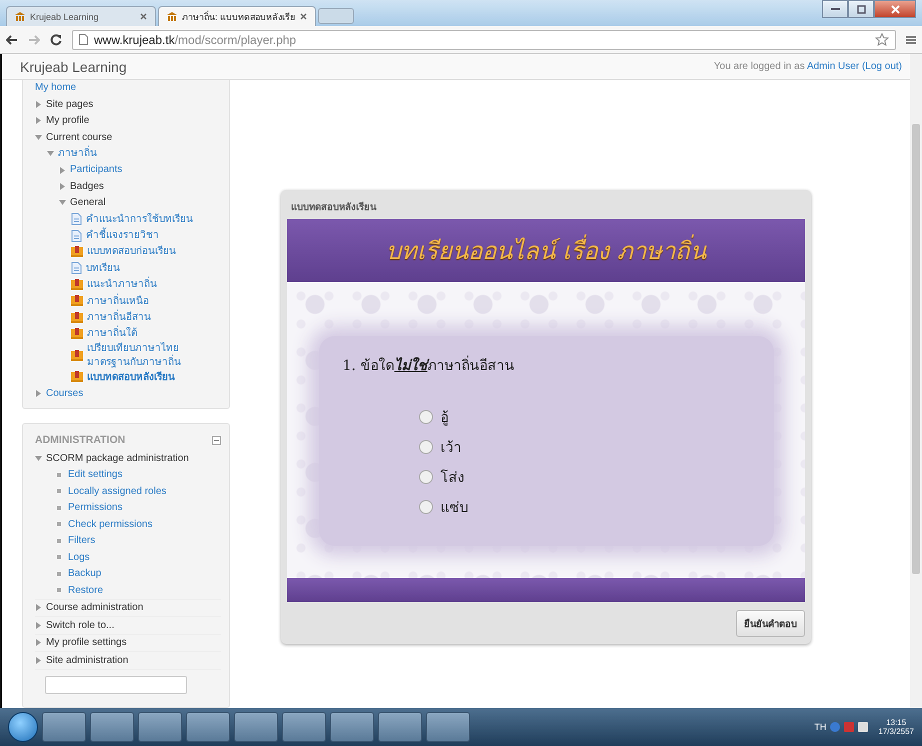 The height and width of the screenshot is (746, 922). Describe the element at coordinates (119, 317) in the screenshot. I see `nav-link: ภาษาถิ่นอีสาน` at that location.